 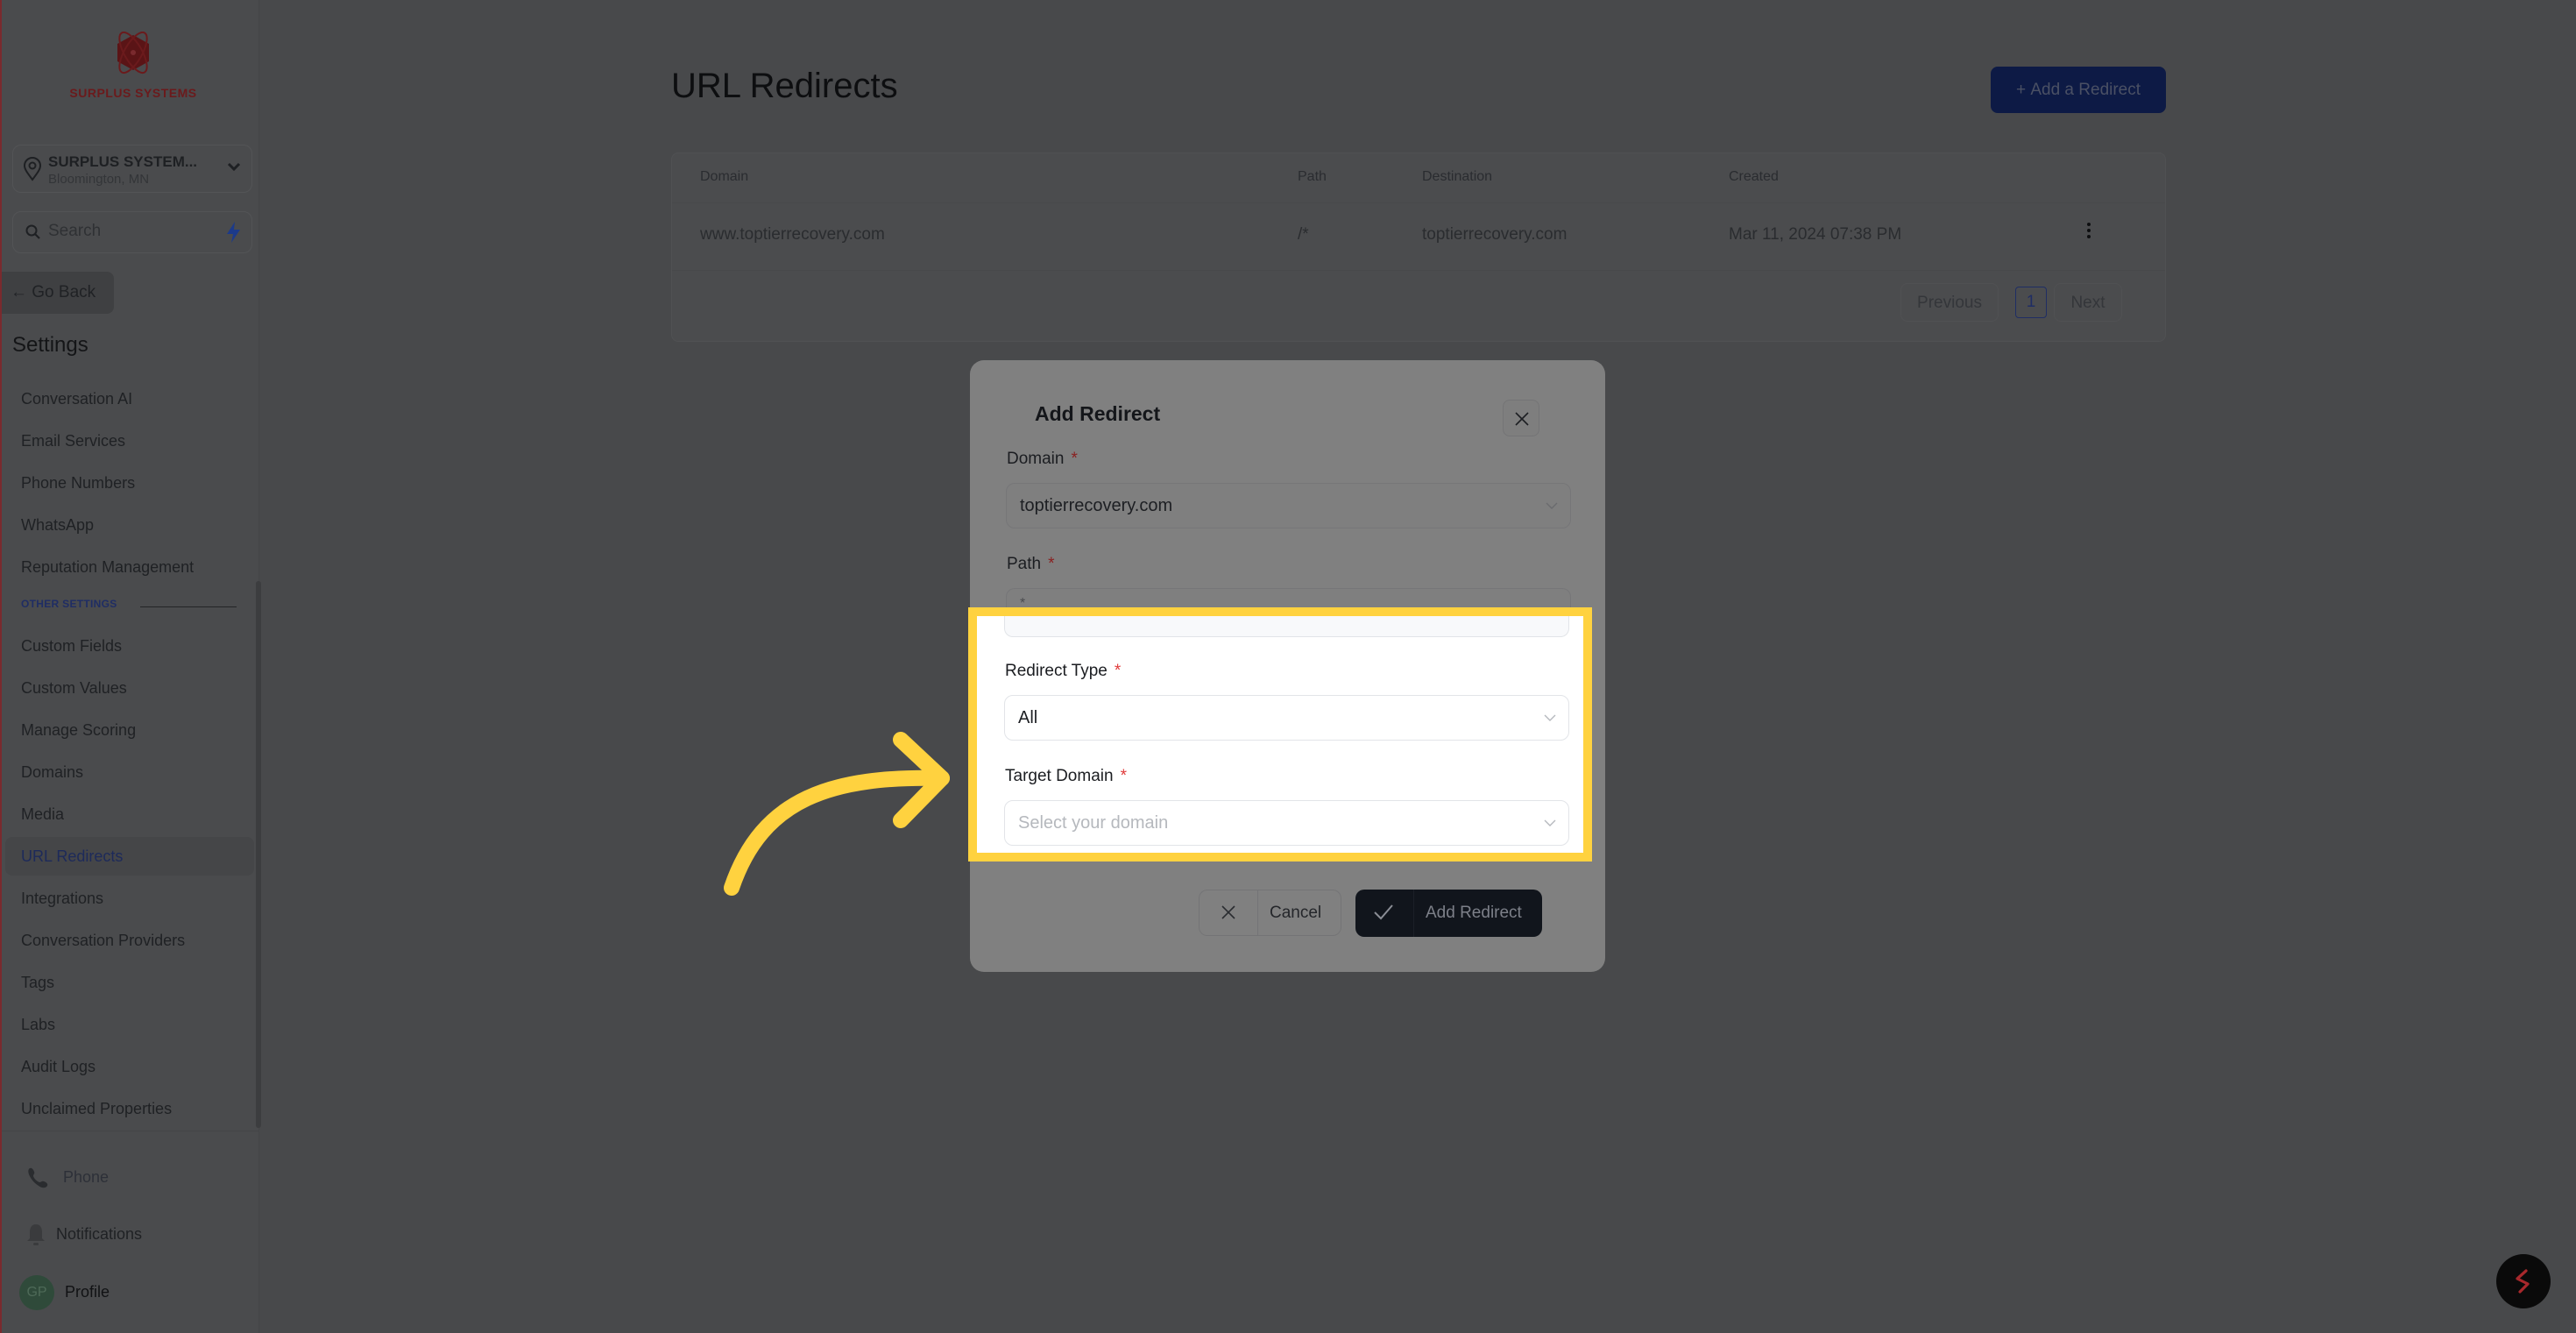 I want to click on sidebar-item-integrations: Integrations, so click(x=129, y=899).